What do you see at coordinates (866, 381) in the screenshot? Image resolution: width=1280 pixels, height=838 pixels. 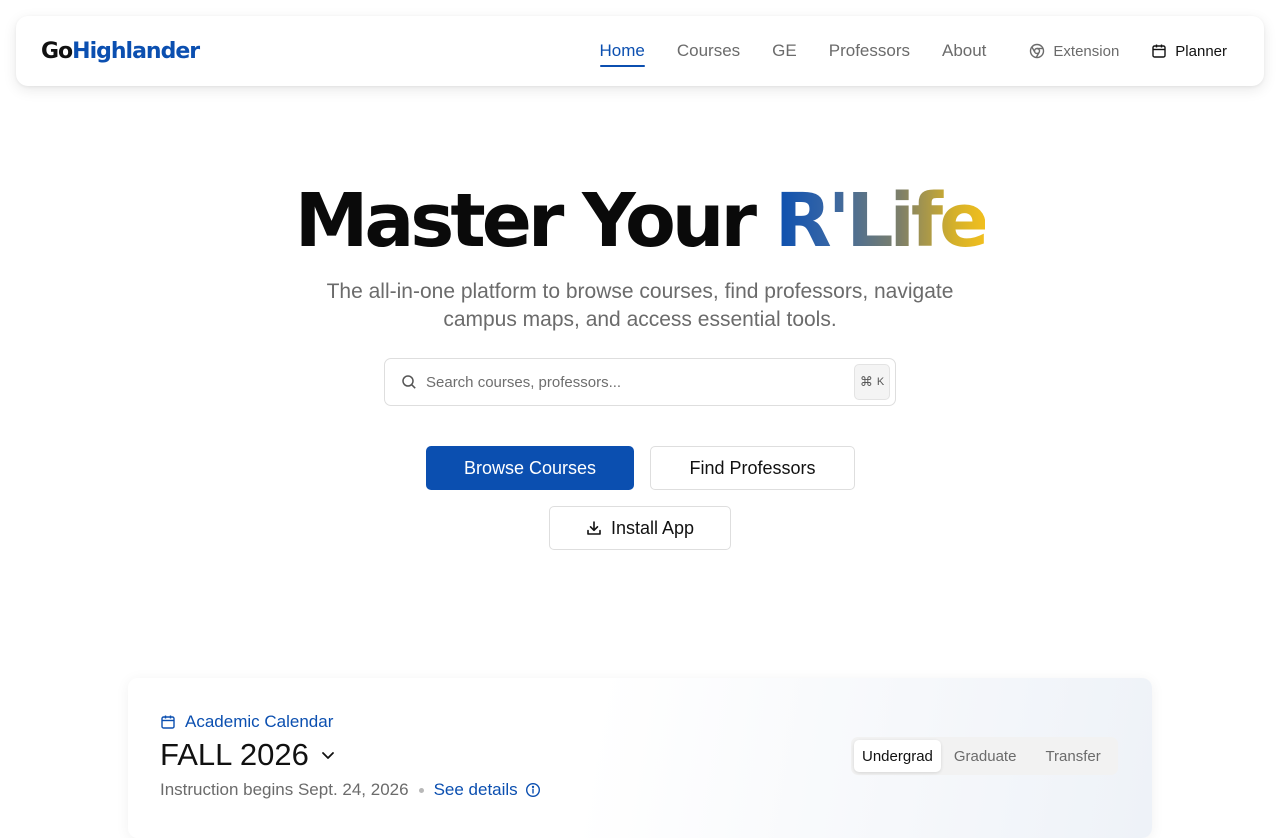 I see `command-key-icon: ⌘` at bounding box center [866, 381].